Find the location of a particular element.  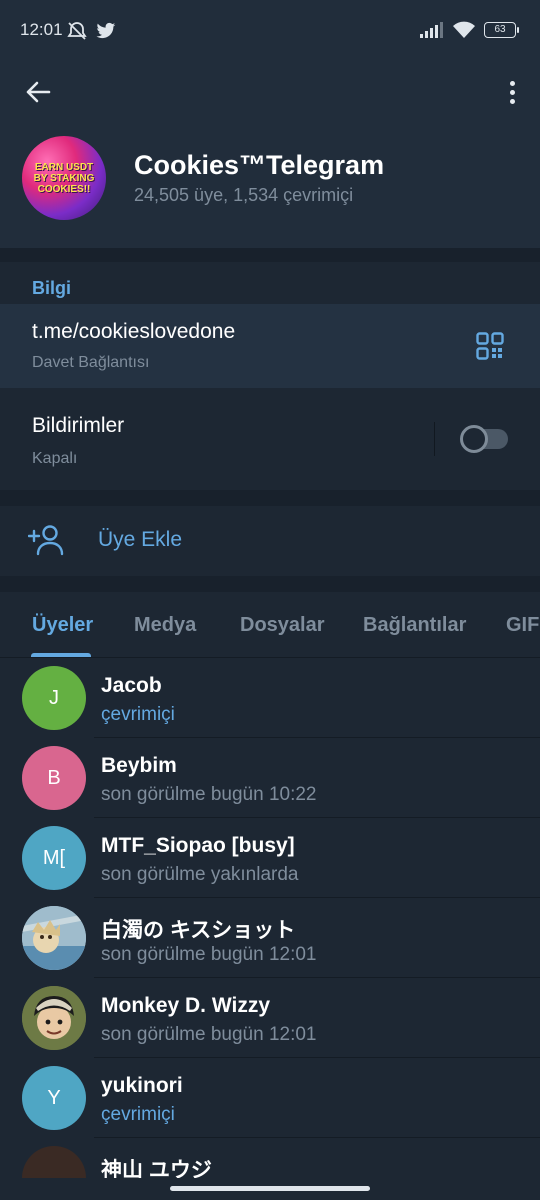

tab-files: Dosyalar is located at coordinates (282, 625).